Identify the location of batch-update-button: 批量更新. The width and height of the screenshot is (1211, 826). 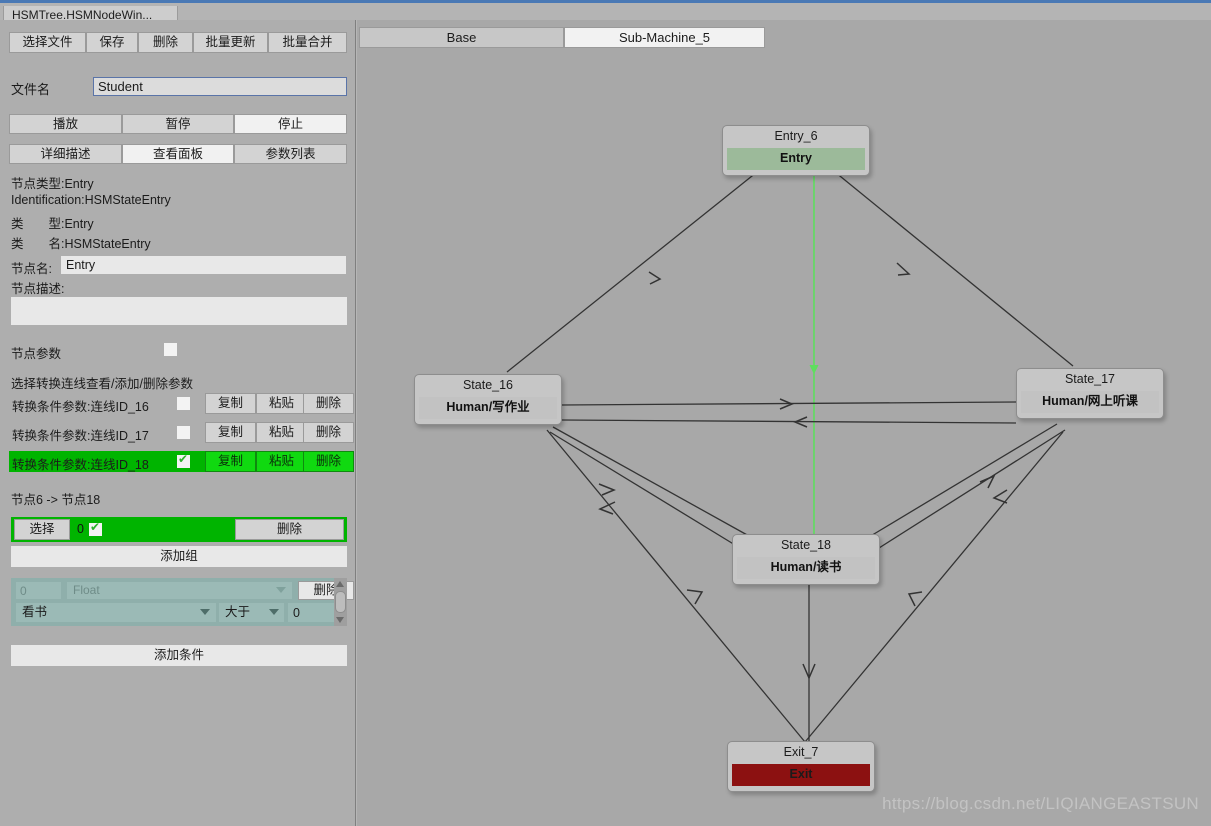
(230, 42).